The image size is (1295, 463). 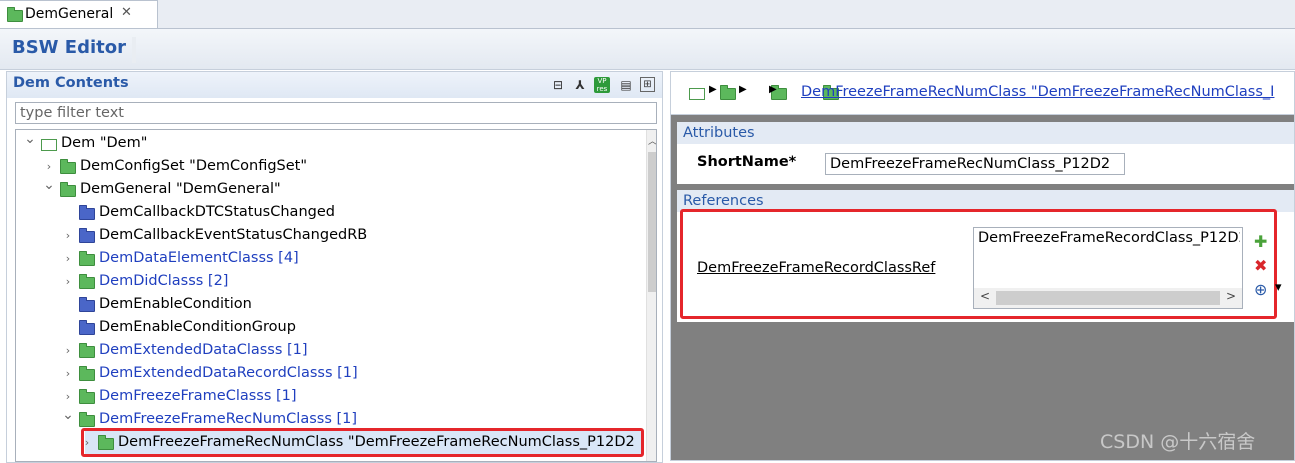 I want to click on tree-item-label: DemGeneral "DemGeneral", so click(x=180, y=189).